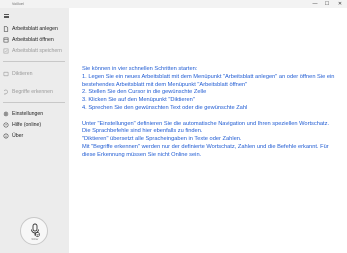 The width and height of the screenshot is (347, 253). Describe the element at coordinates (6, 92) in the screenshot. I see `recognize-terms-icon` at that location.